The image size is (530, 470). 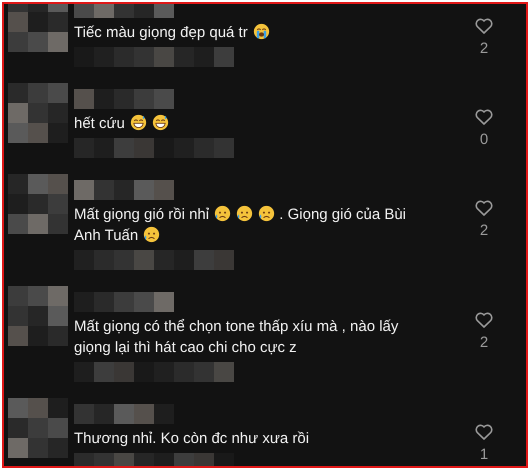 I want to click on comment-text: Thương nhỉ. Ko còn đc như xưa rồi, so click(x=192, y=439).